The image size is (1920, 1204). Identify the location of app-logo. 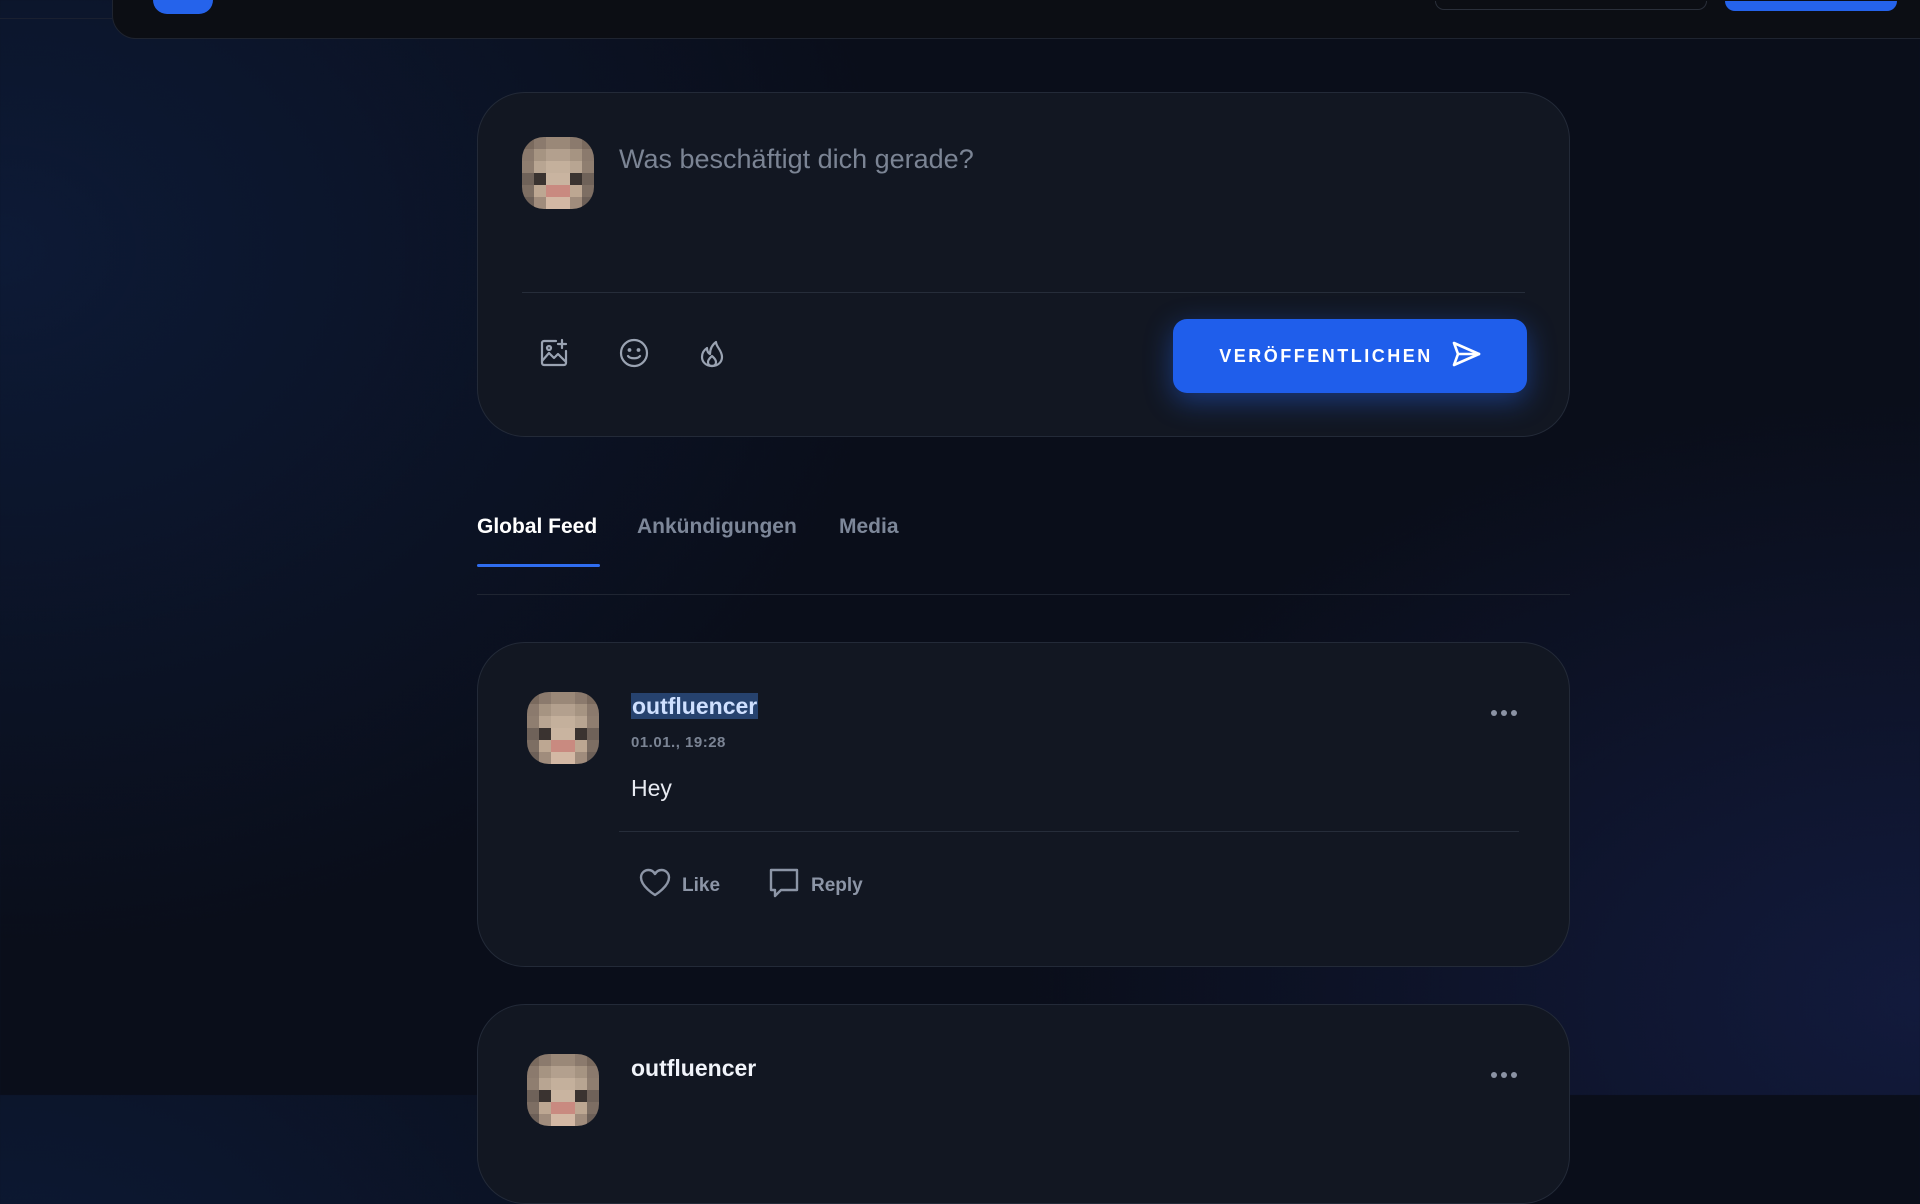
(183, 7).